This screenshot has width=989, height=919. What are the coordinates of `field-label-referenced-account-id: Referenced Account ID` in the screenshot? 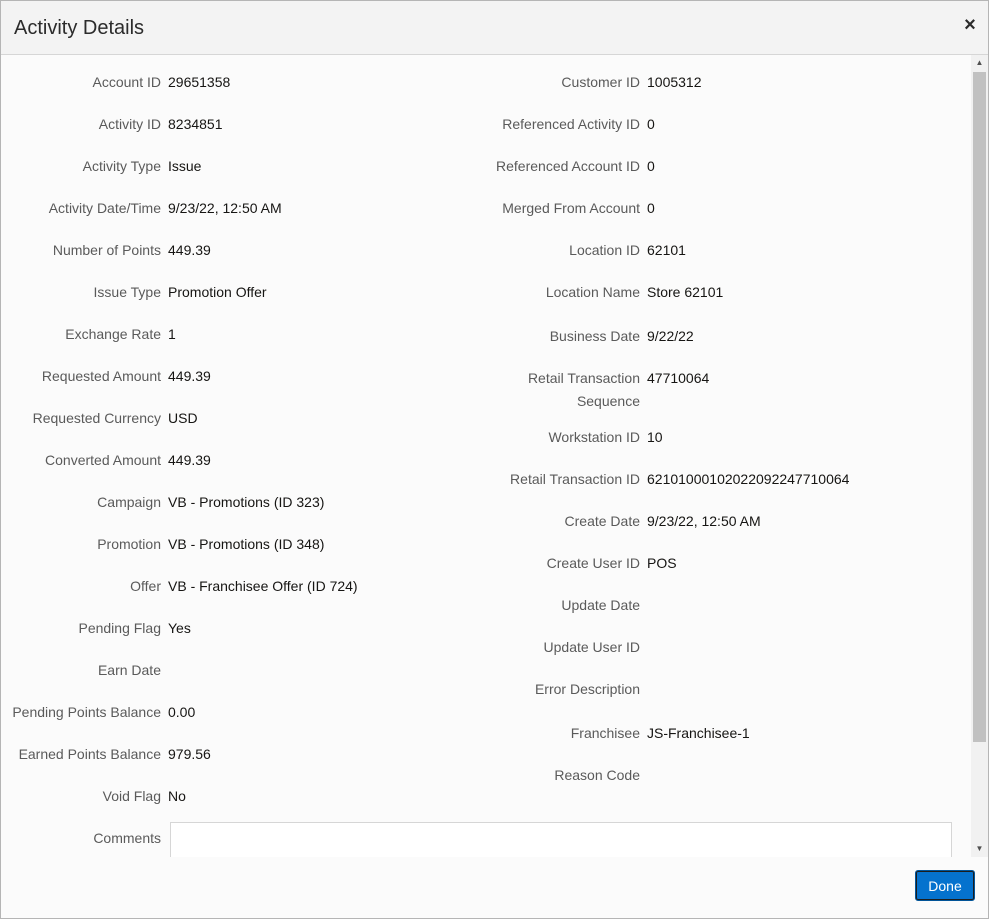 It's located at (568, 166).